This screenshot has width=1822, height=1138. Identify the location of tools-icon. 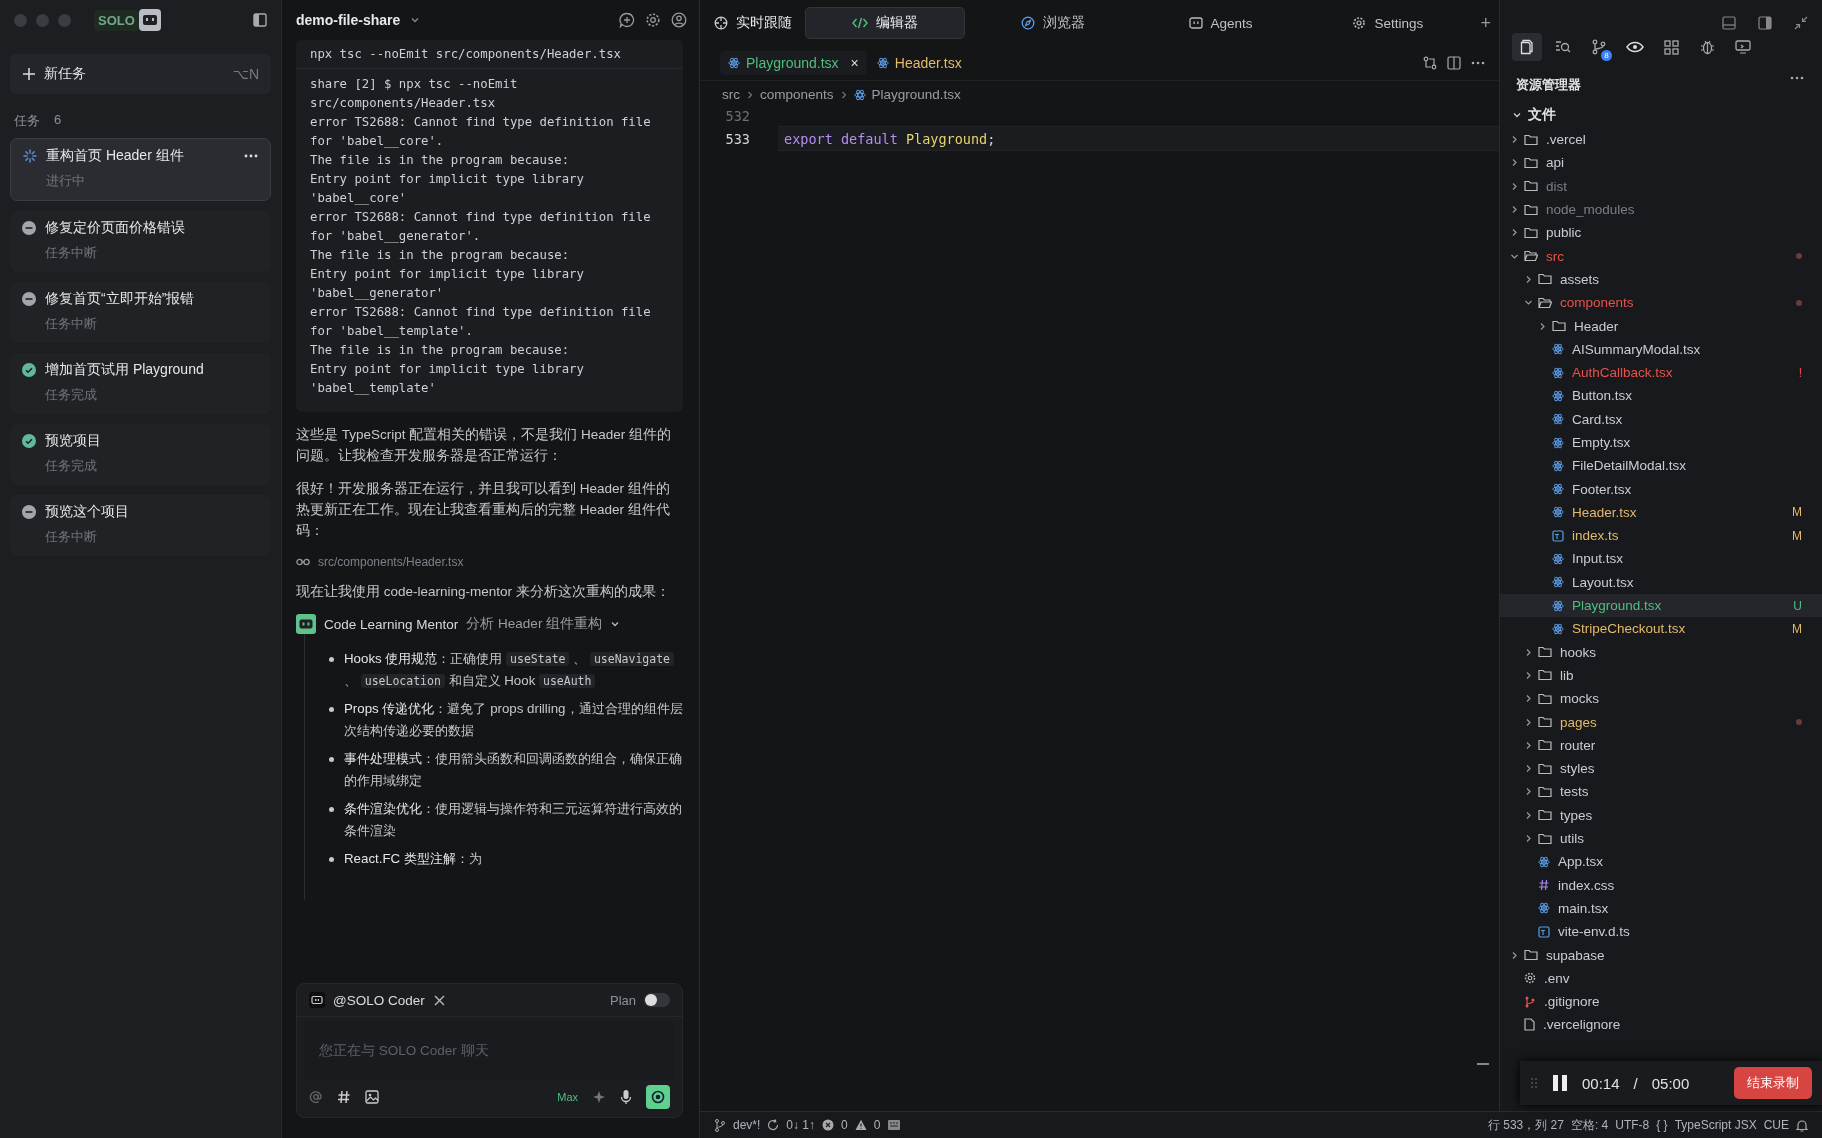
(439, 1000).